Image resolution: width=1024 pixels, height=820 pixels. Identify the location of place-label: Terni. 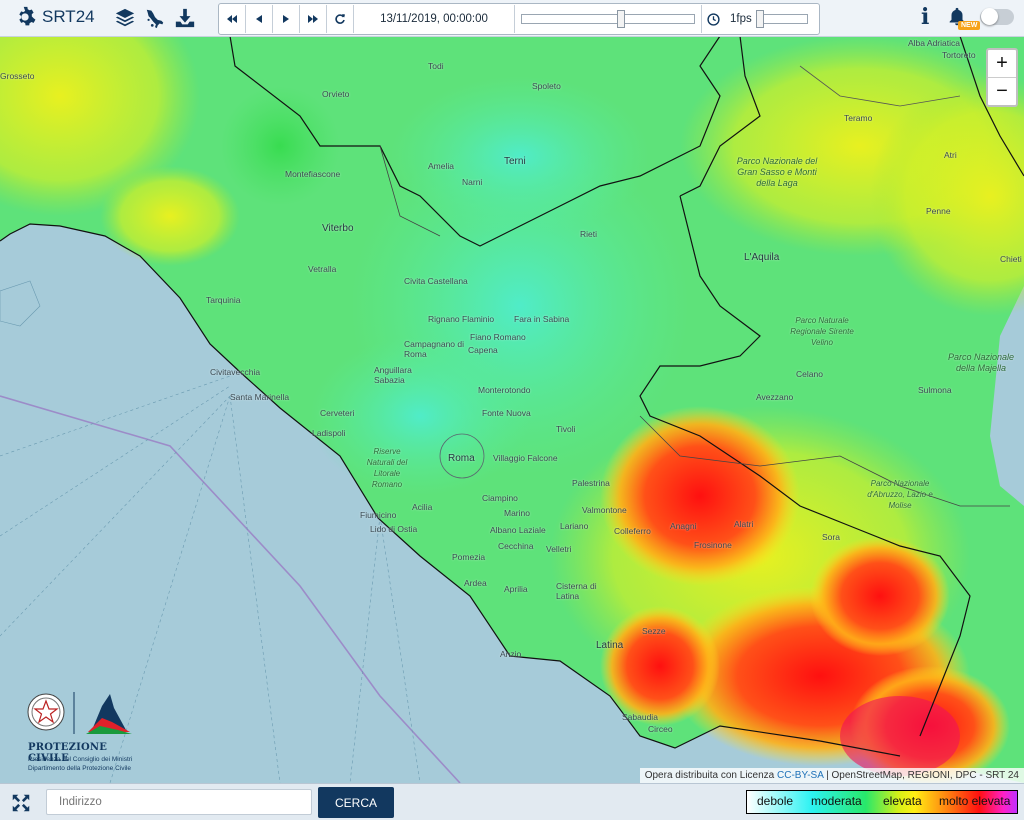
(515, 161).